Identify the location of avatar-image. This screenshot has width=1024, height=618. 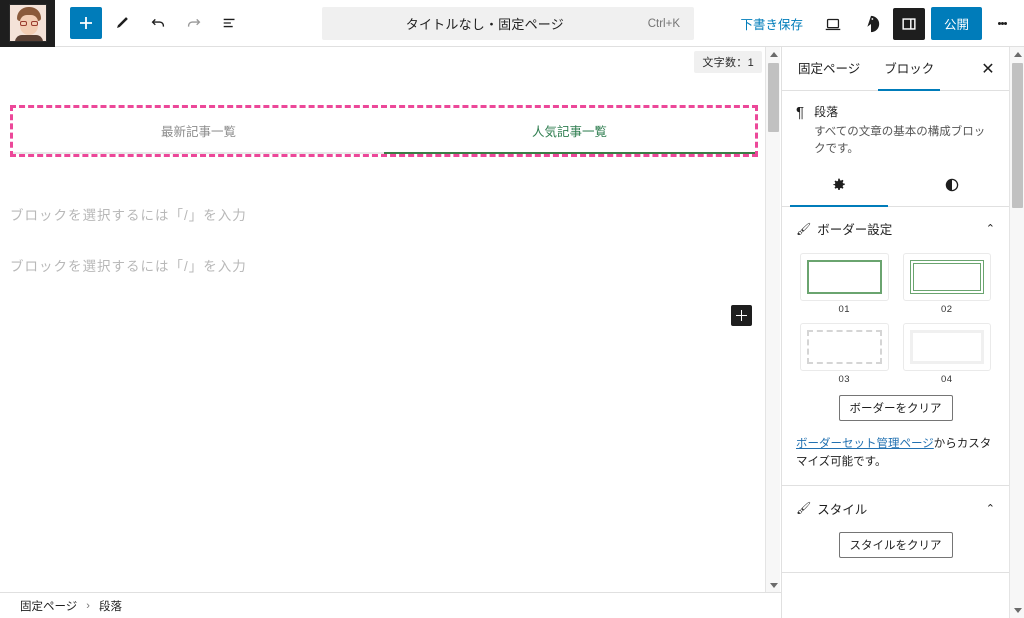
(27, 23).